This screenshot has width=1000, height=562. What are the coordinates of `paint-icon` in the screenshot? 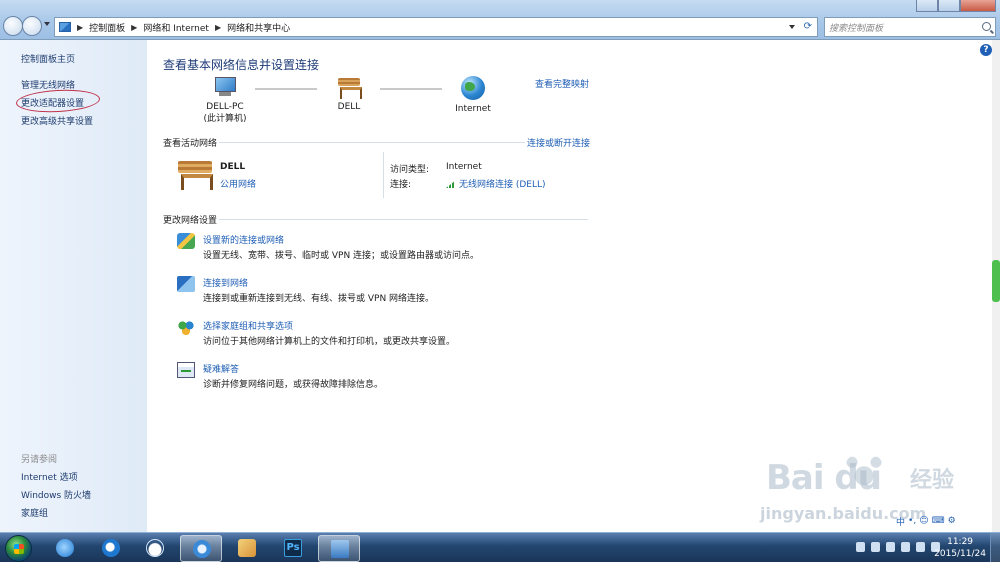 It's located at (247, 548).